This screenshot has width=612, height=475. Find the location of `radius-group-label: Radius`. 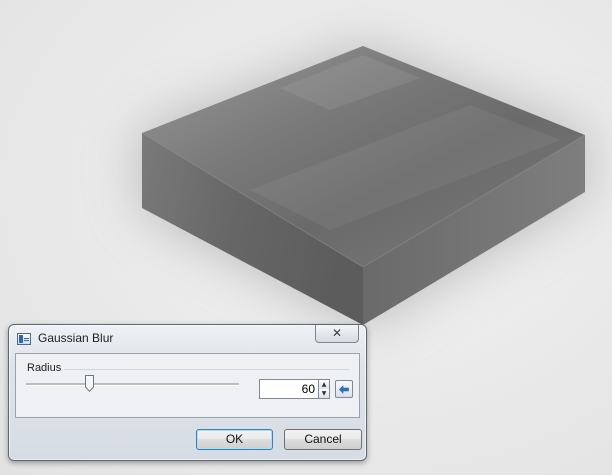

radius-group-label: Radius is located at coordinates (46, 368).